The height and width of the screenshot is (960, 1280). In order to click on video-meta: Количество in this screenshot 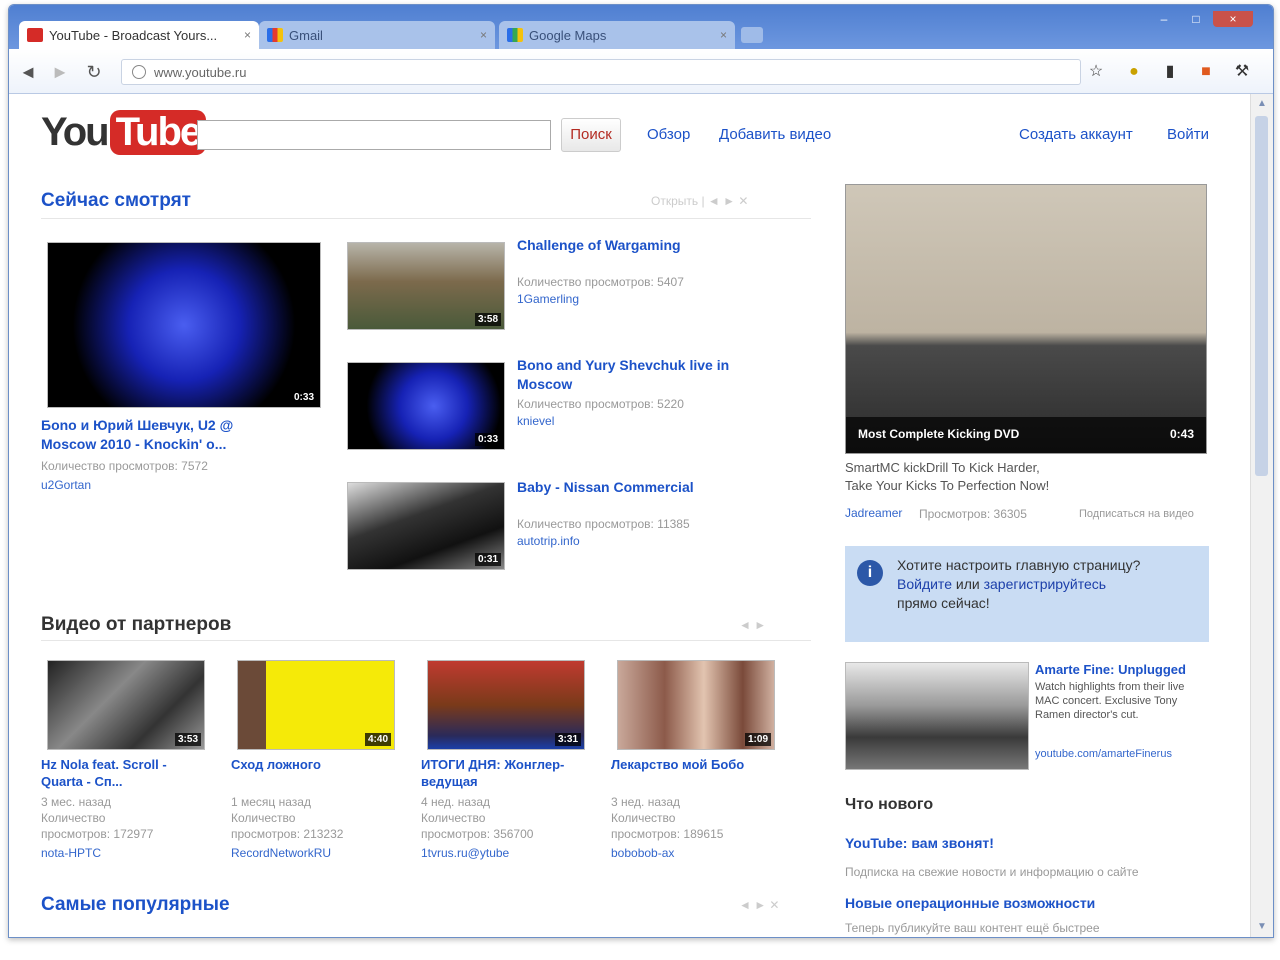, I will do `click(453, 818)`.